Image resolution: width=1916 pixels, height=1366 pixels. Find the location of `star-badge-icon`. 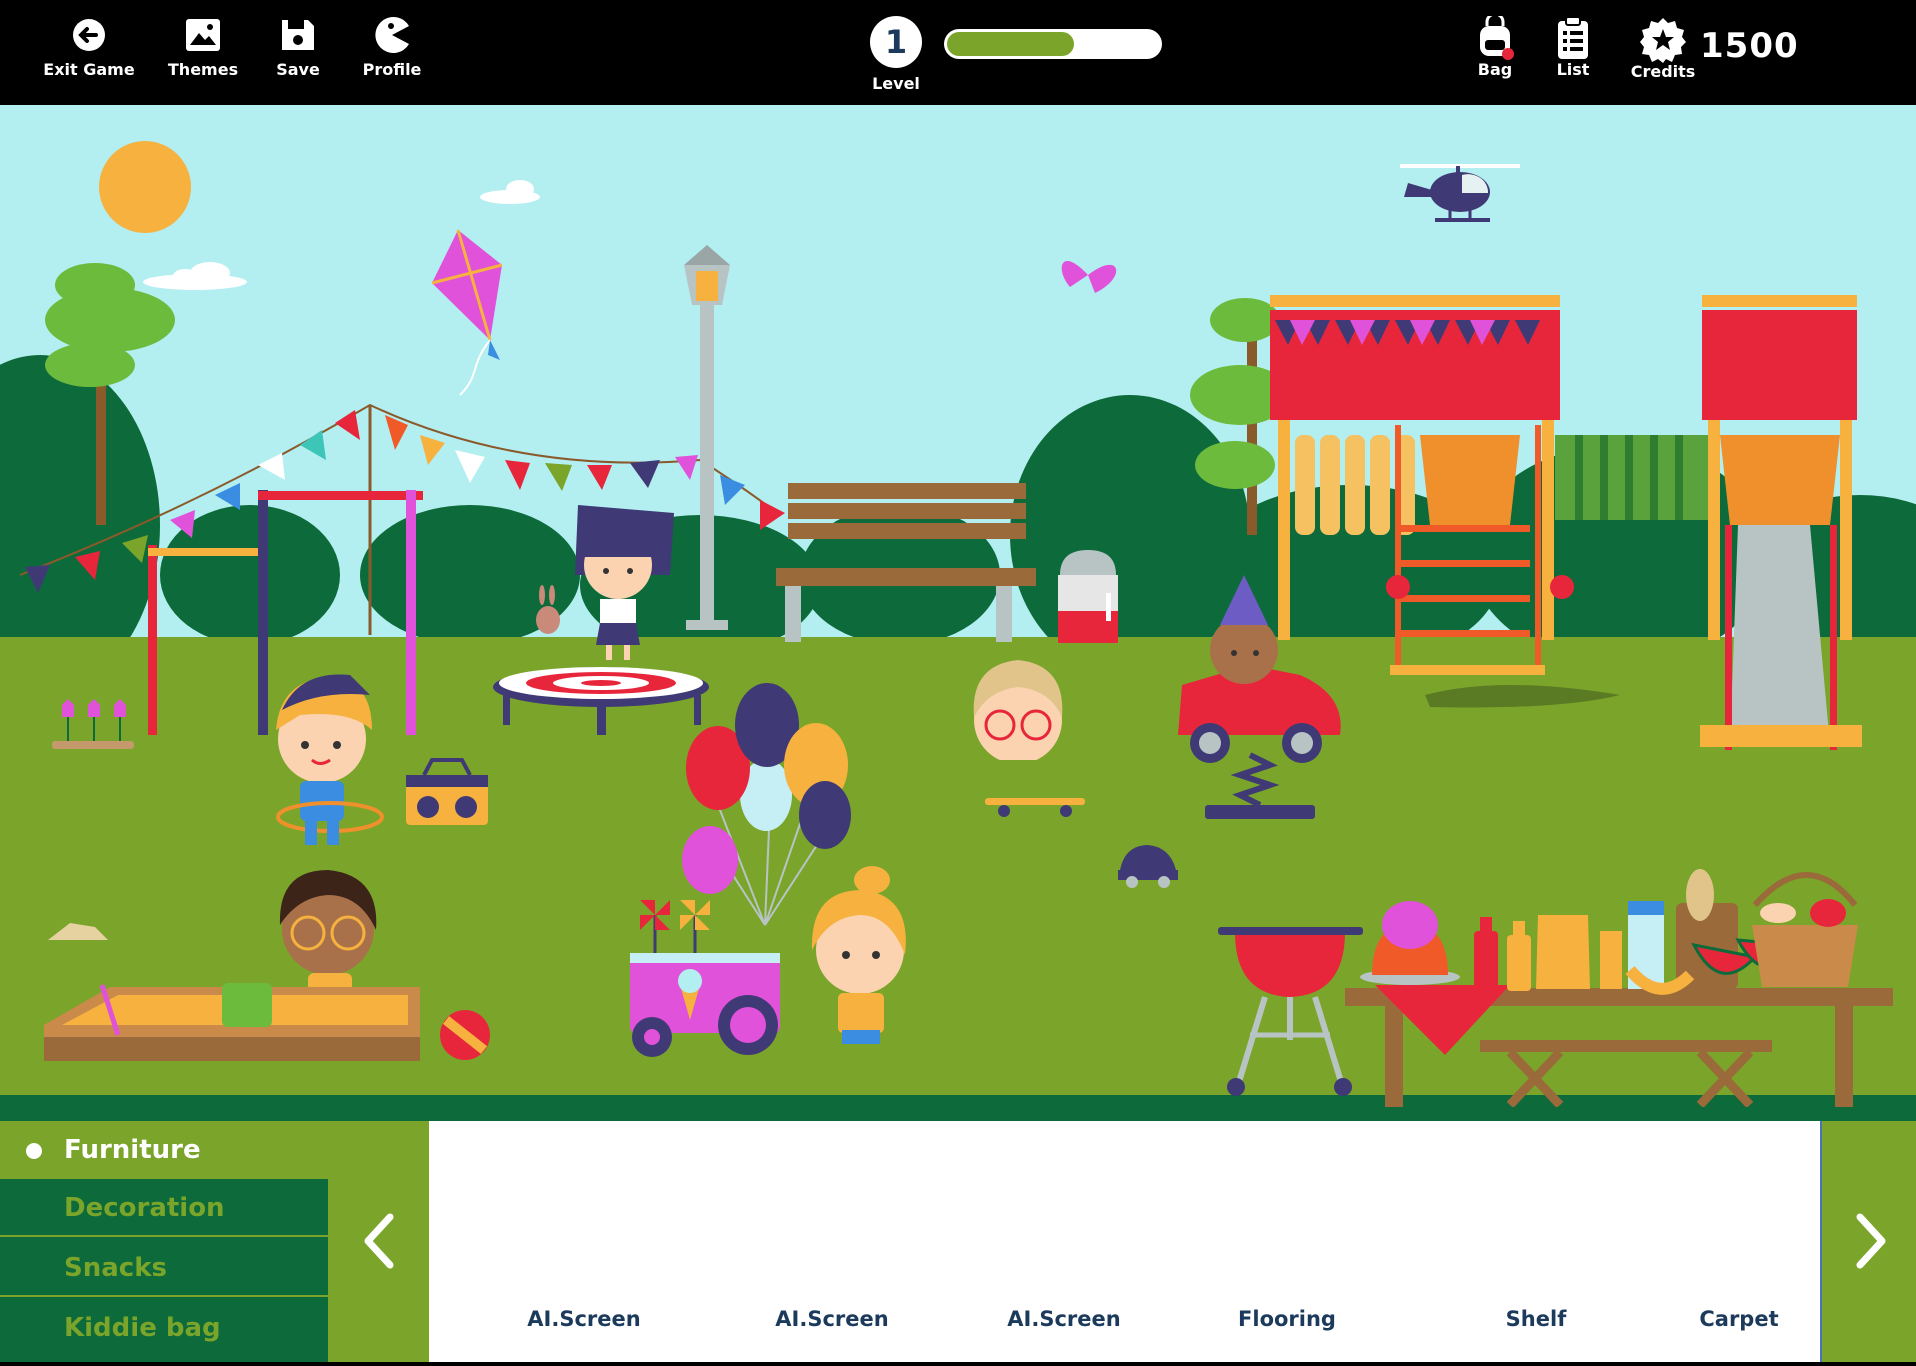

star-badge-icon is located at coordinates (1663, 40).